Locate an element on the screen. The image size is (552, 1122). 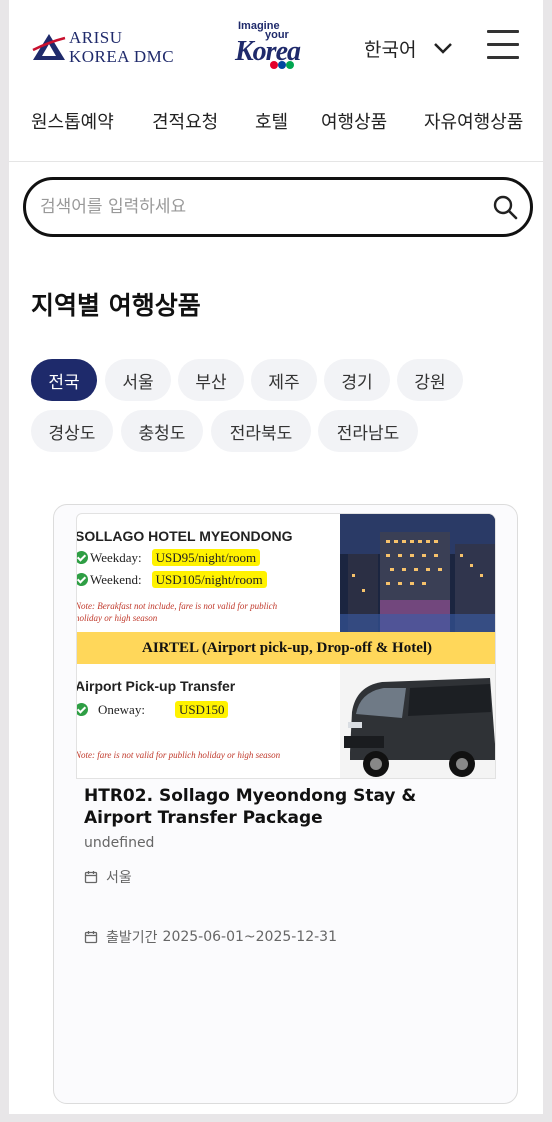
search-bar is located at coordinates (278, 207).